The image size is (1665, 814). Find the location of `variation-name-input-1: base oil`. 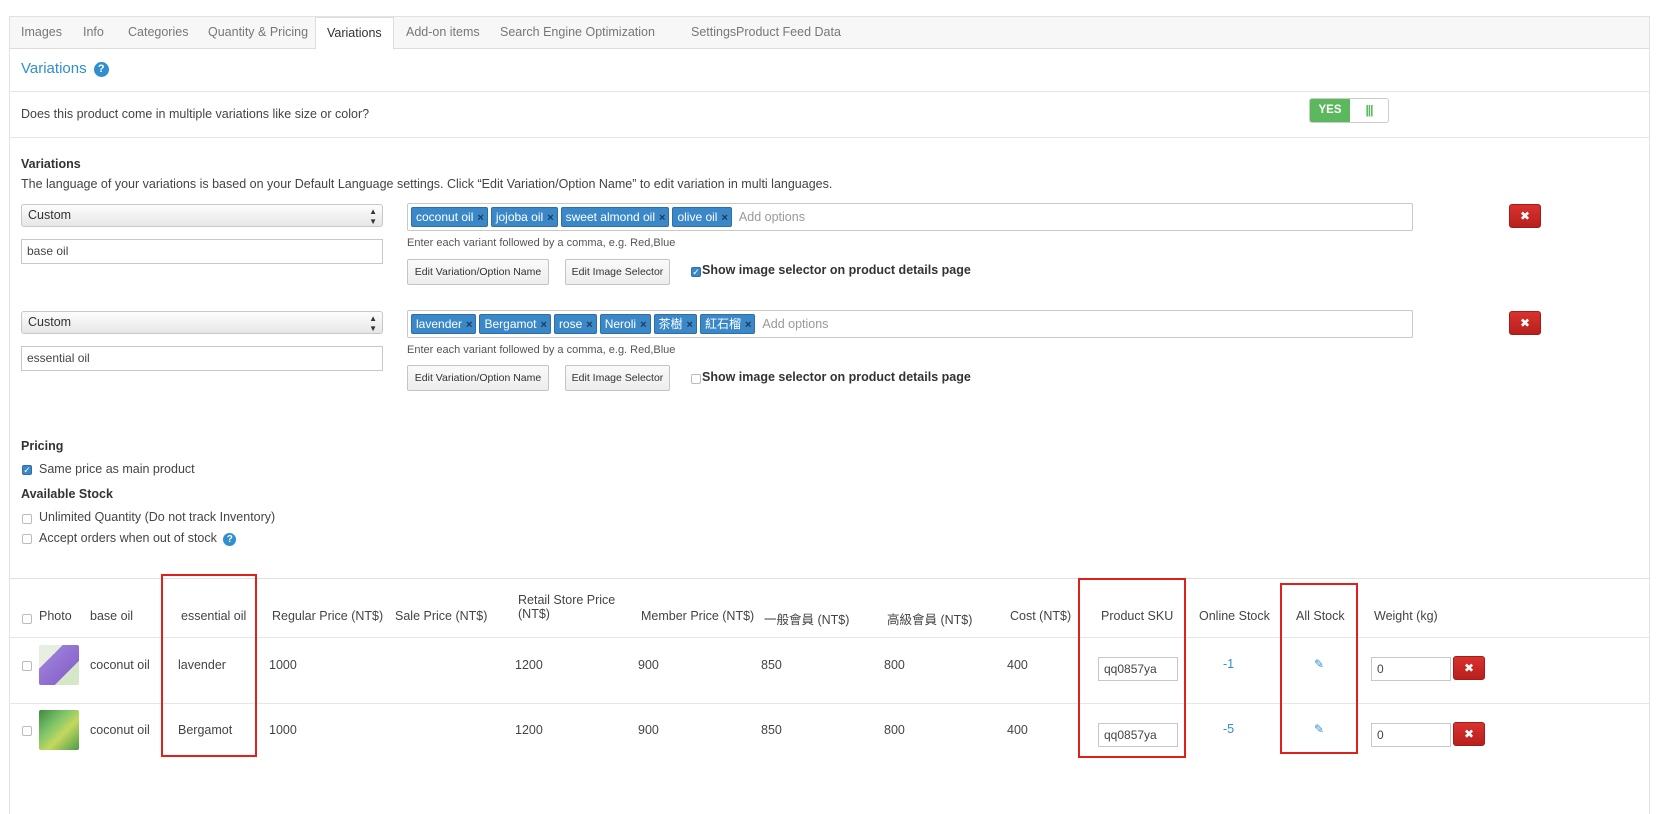

variation-name-input-1: base oil is located at coordinates (202, 251).